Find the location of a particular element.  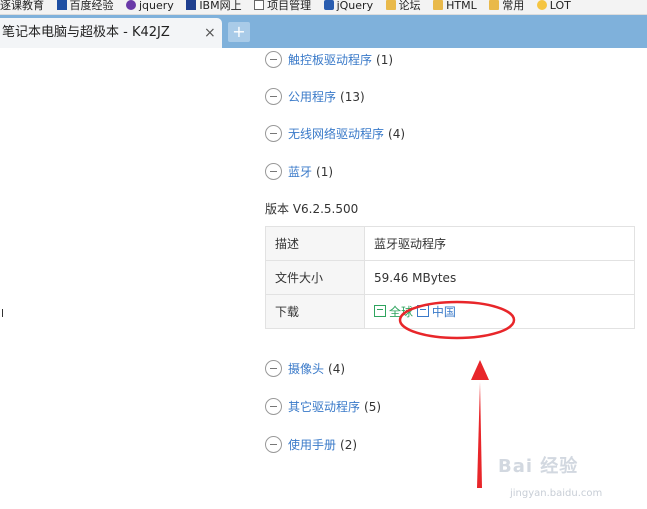

watermark-url: jingyan.baidu.com is located at coordinates (556, 493).